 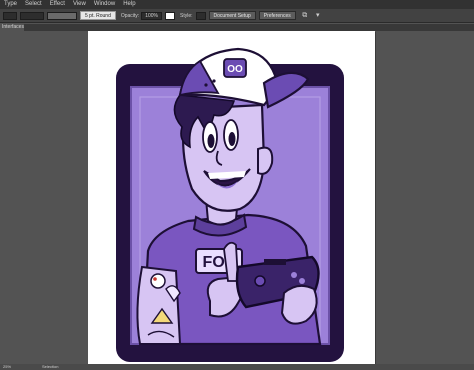 What do you see at coordinates (275, 262) in the screenshot?
I see `controller-bumper` at bounding box center [275, 262].